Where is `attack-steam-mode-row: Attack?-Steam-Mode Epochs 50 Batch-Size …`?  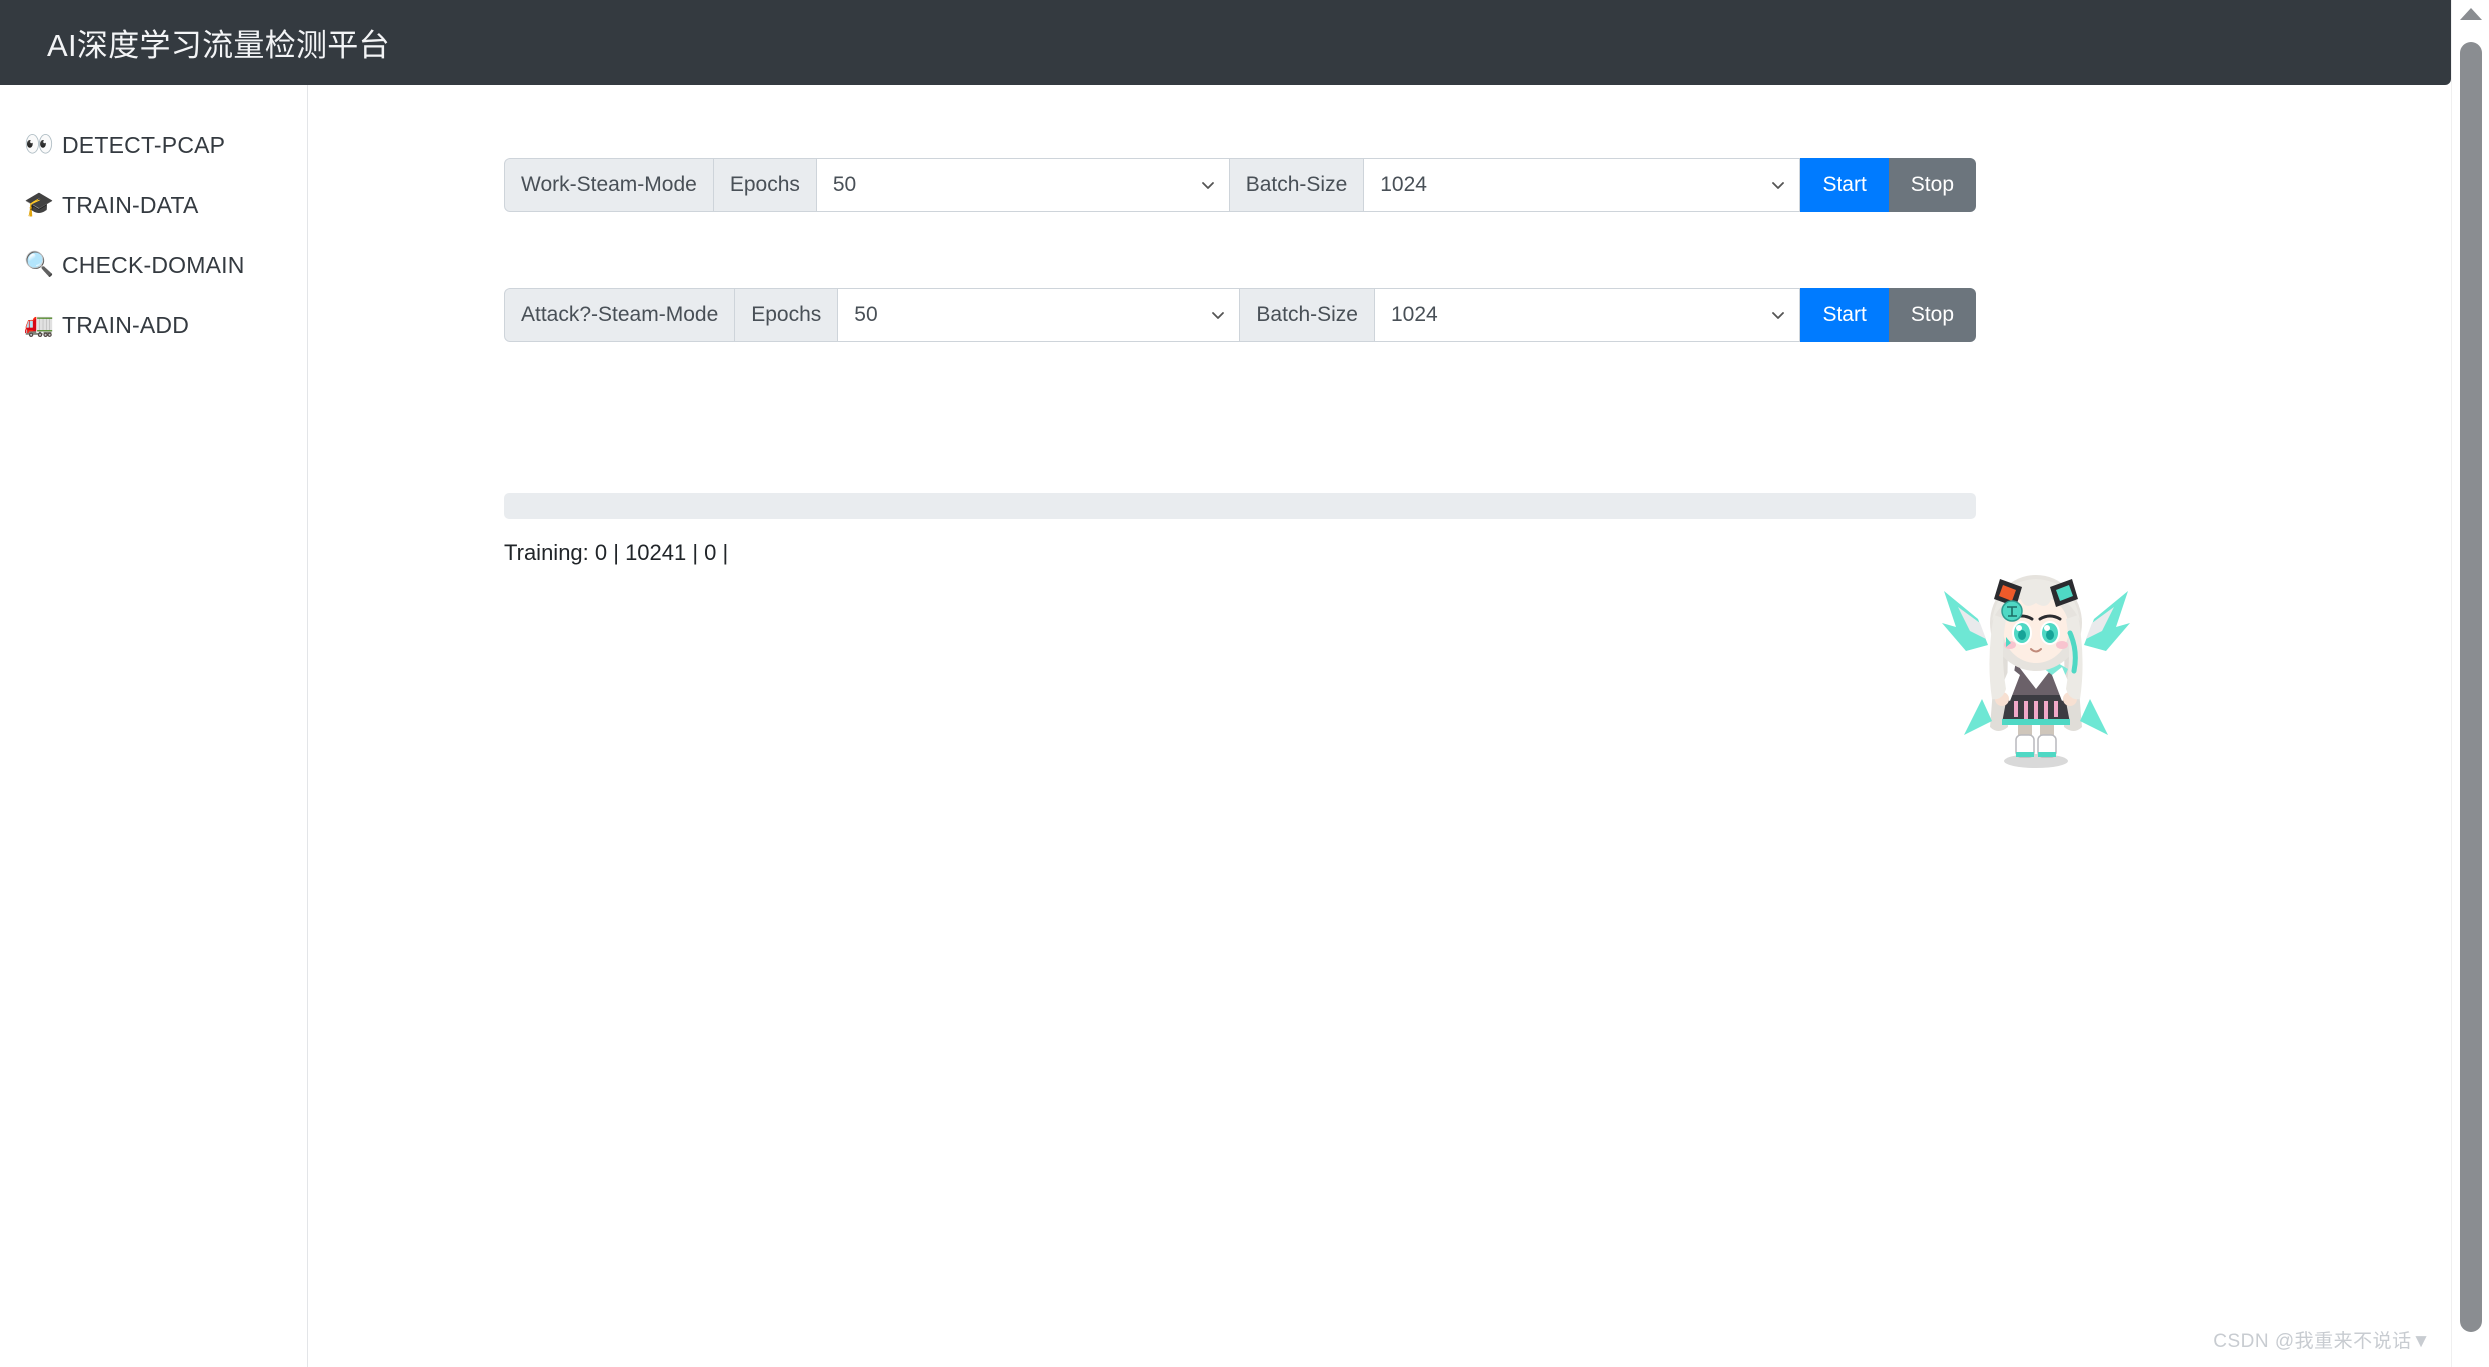
attack-steam-mode-row: Attack?-Steam-Mode Epochs 50 Batch-Size … is located at coordinates (1240, 315).